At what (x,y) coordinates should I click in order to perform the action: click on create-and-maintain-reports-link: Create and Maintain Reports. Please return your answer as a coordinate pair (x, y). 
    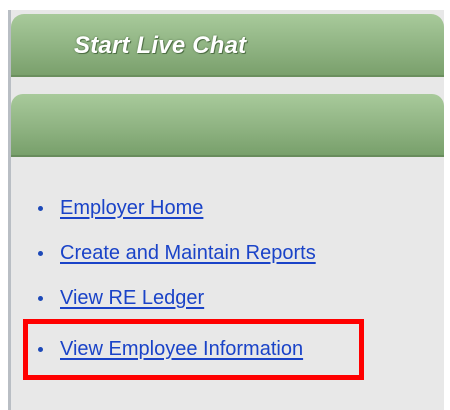
    Looking at the image, I should click on (188, 253).